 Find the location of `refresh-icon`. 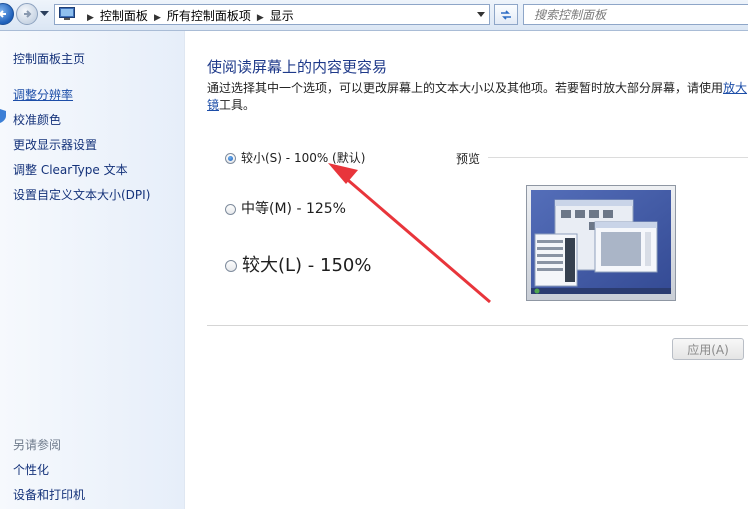

refresh-icon is located at coordinates (506, 15).